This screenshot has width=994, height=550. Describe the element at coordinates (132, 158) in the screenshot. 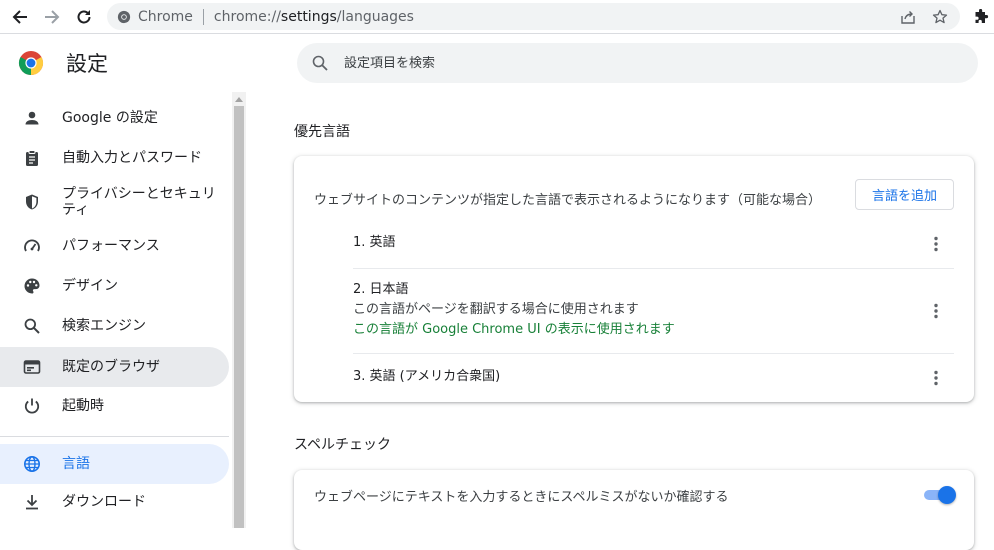

I see `sidebar-item-label: 自動入力とパスワード` at that location.